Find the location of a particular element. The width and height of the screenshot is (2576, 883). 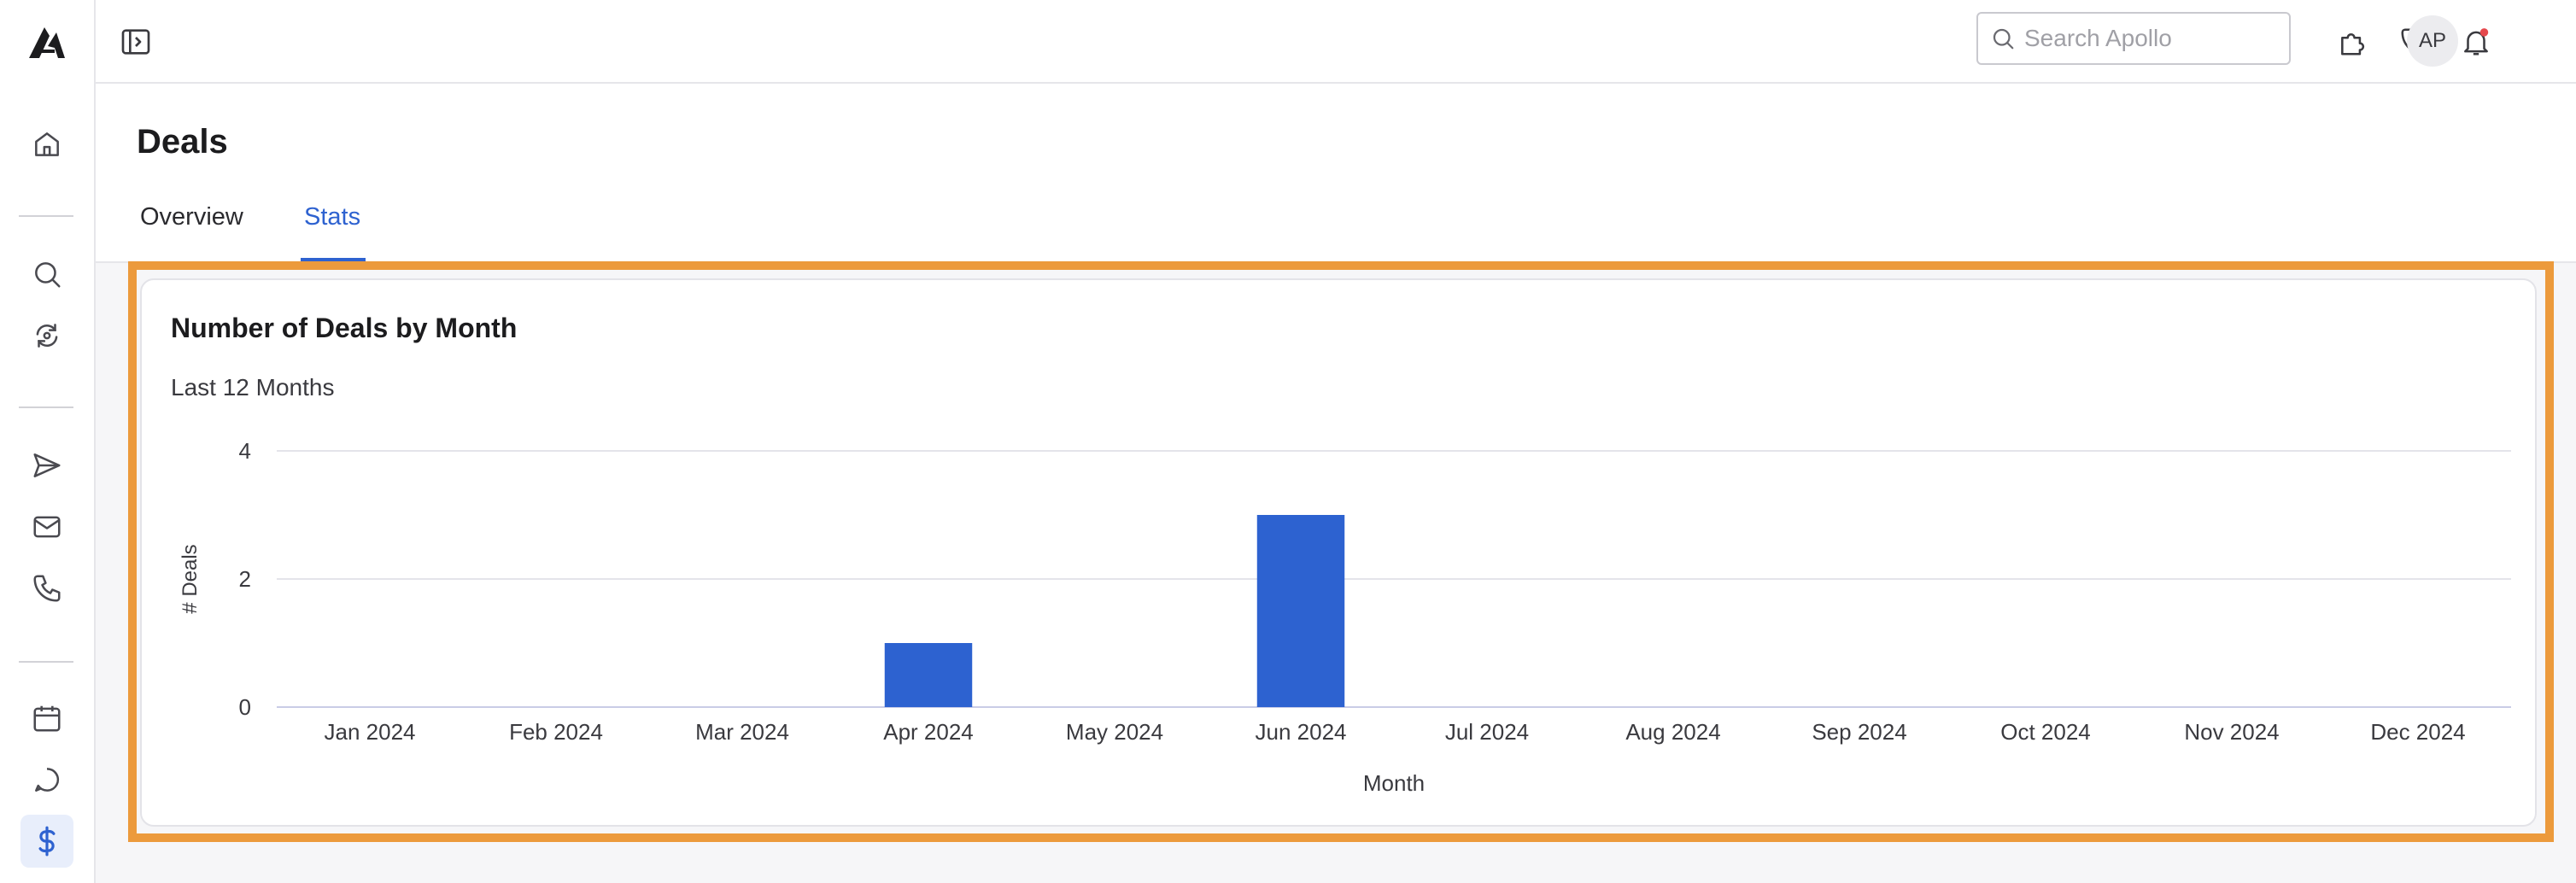

notification-dot is located at coordinates (2484, 33).